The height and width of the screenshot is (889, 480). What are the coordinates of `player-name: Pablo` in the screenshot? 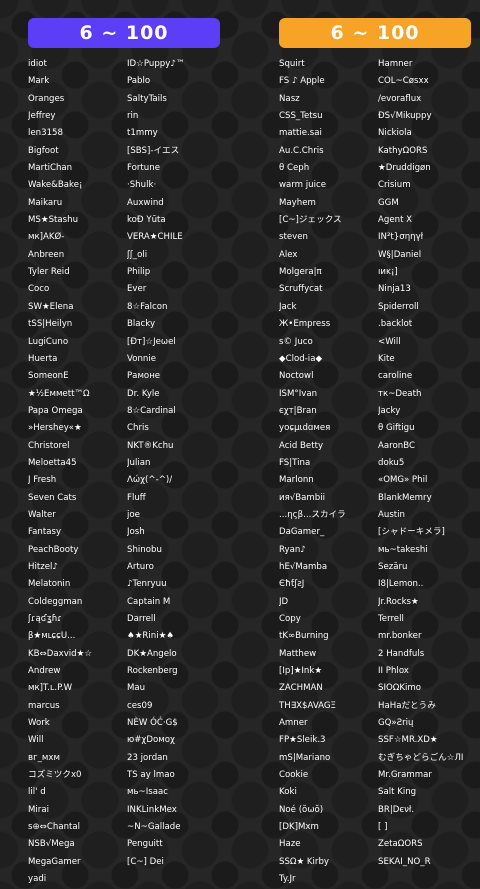 It's located at (139, 81).